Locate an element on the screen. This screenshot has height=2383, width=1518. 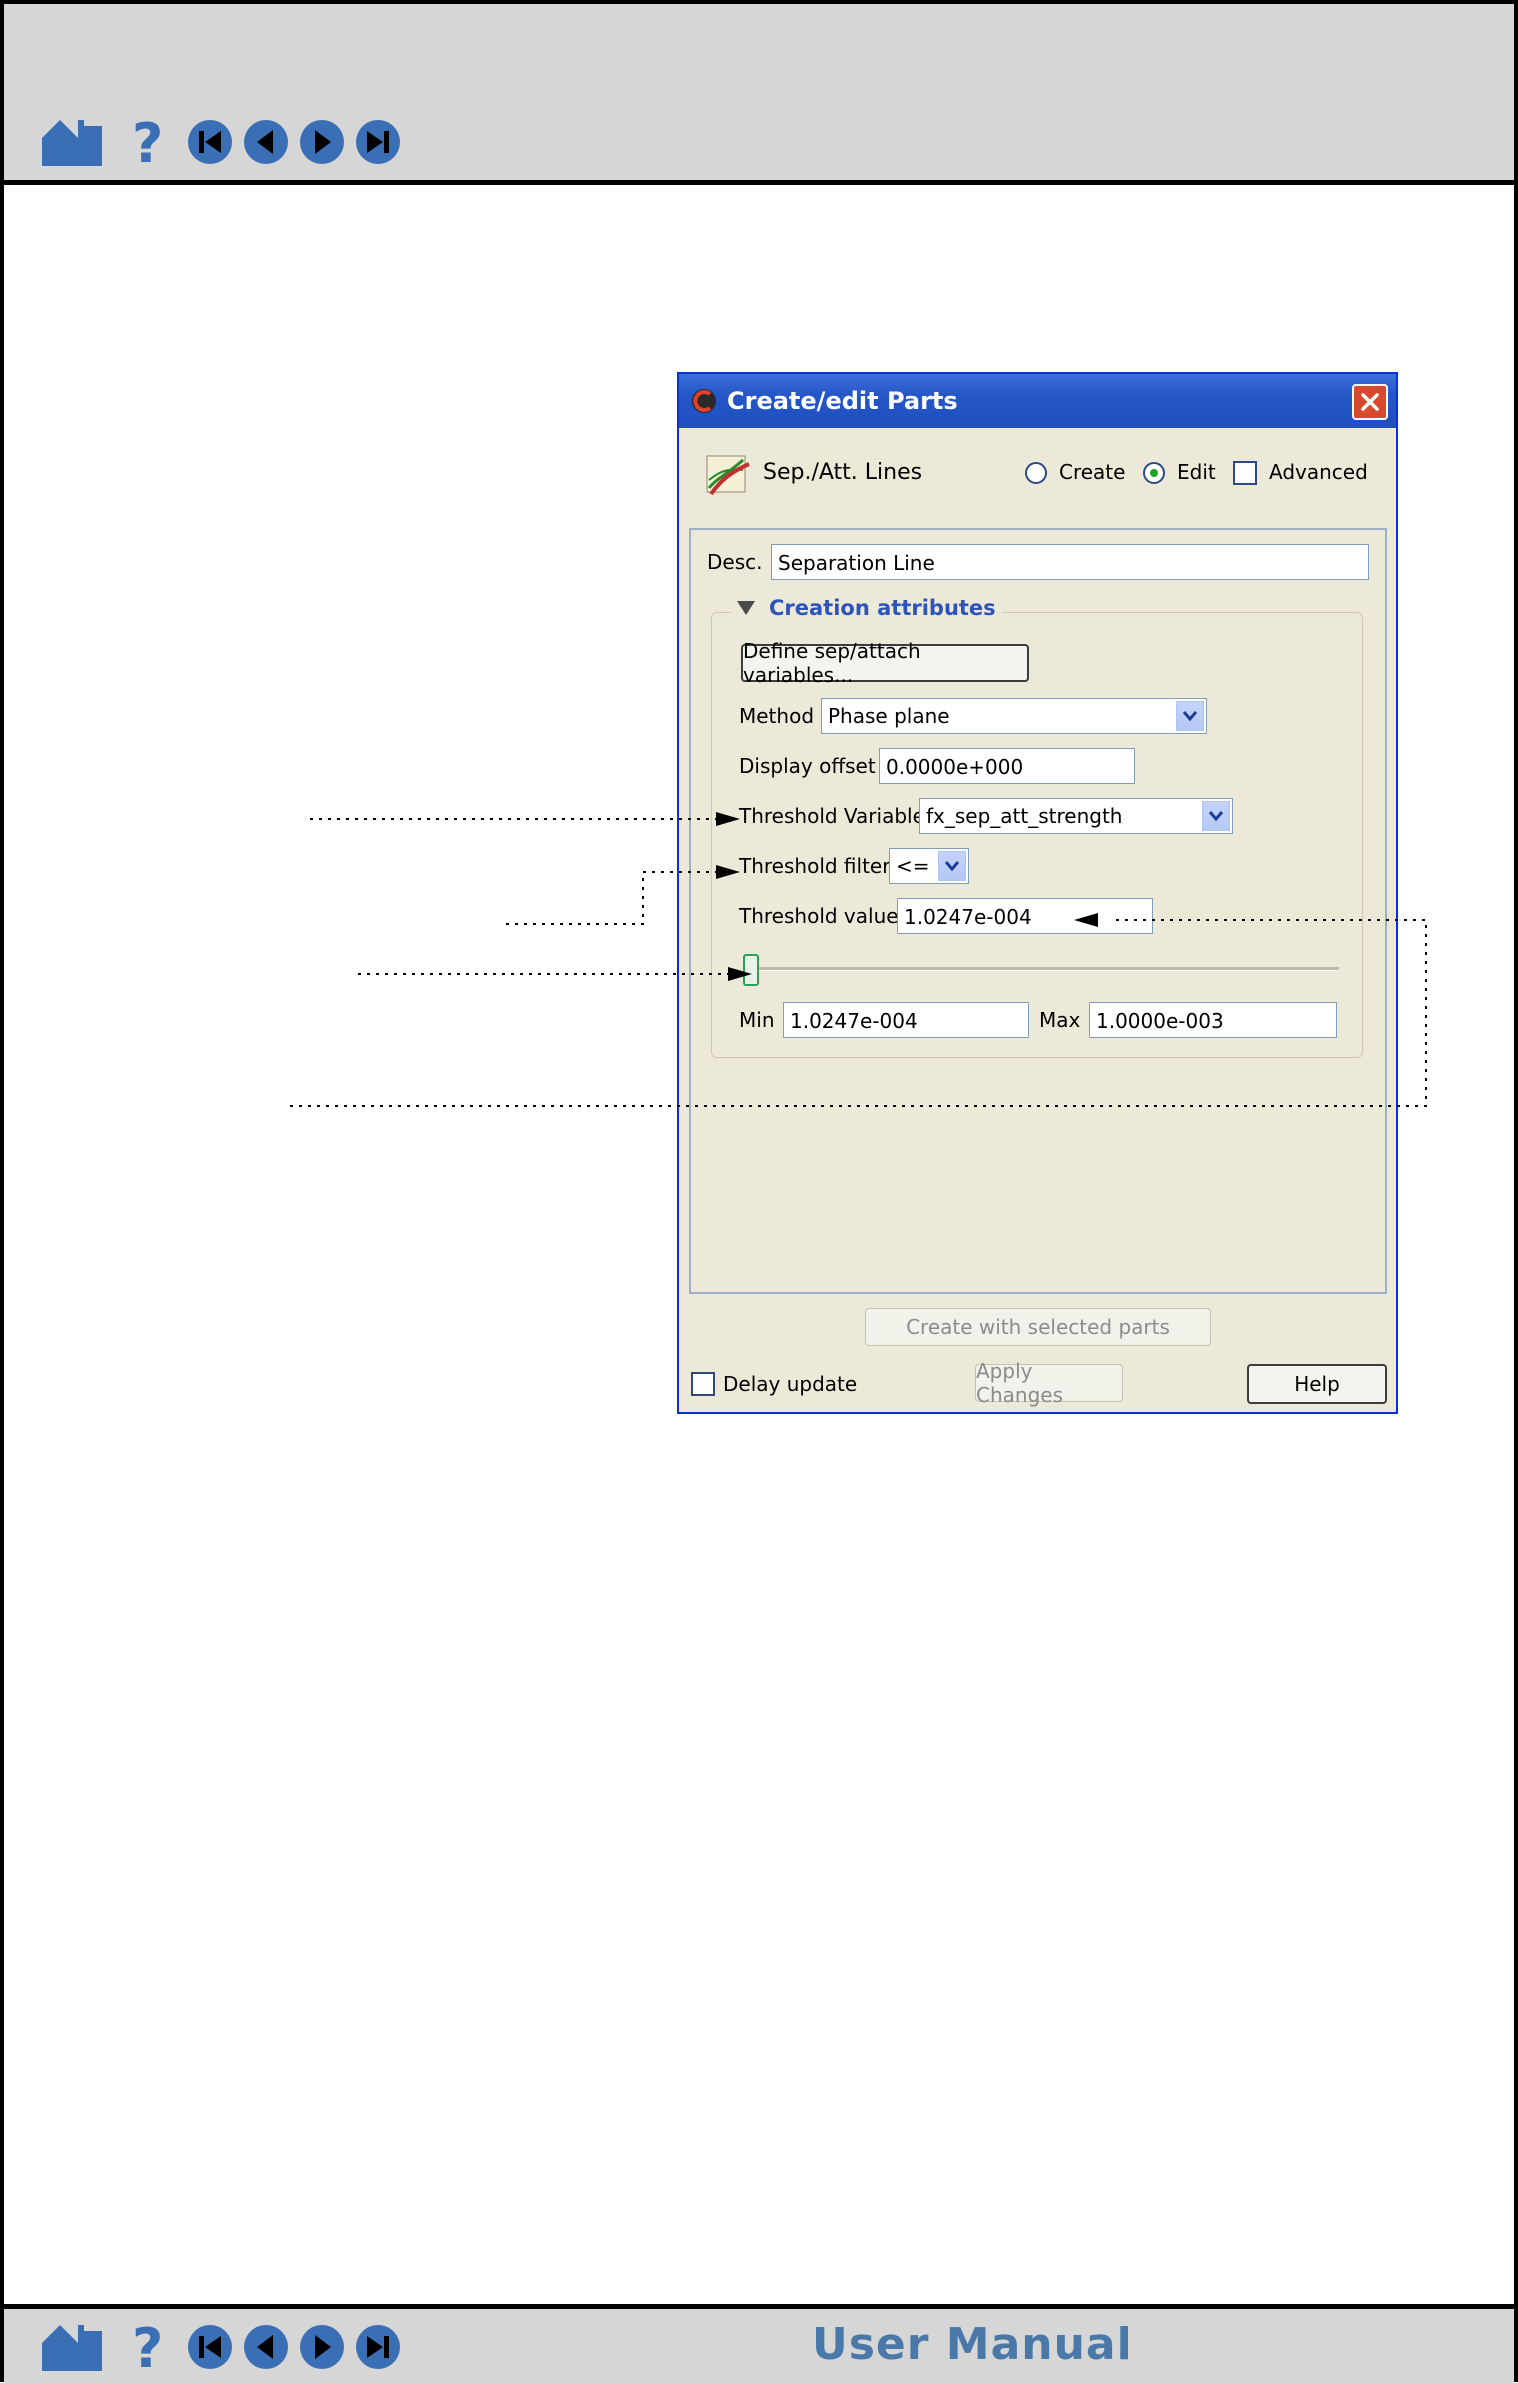
arrowhead-slider is located at coordinates (740, 974).